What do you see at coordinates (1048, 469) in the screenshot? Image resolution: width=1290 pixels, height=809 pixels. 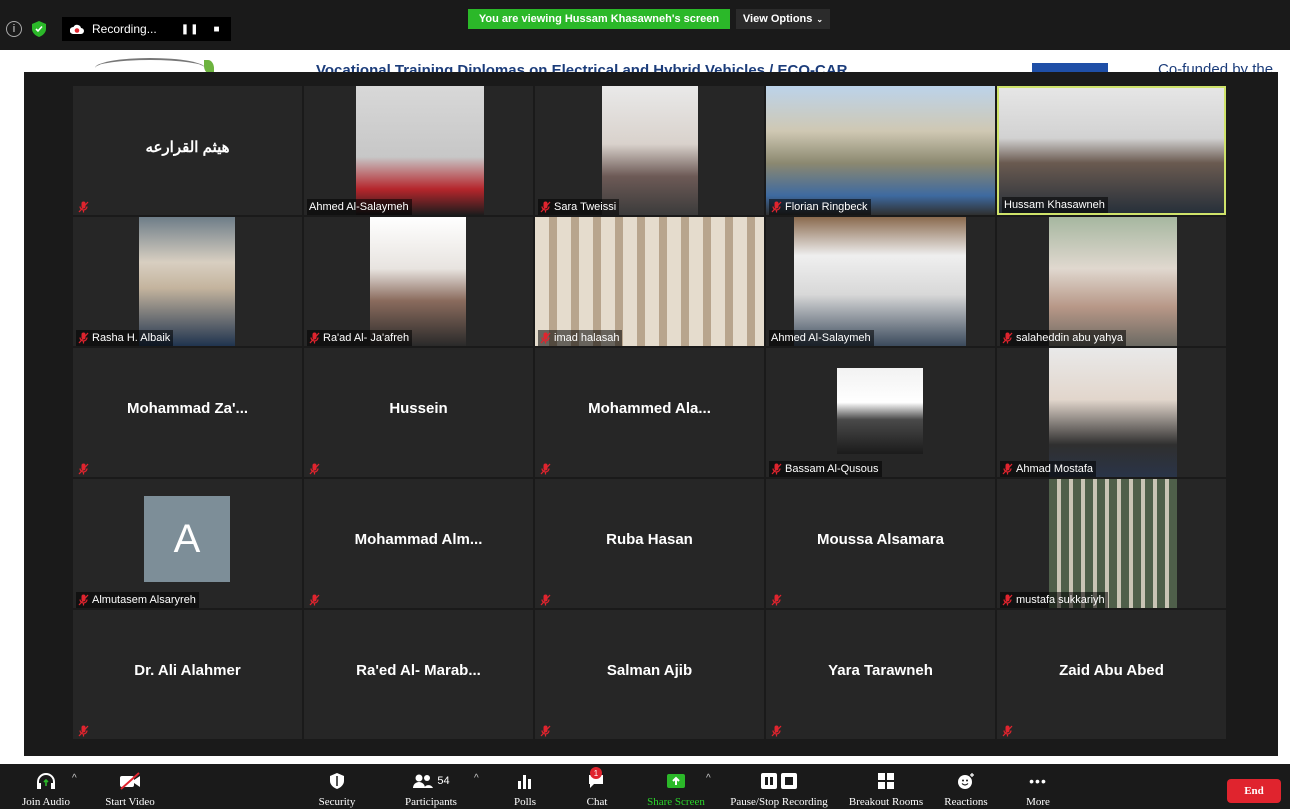 I see `participant-name-label: Ahmad Mostafa` at bounding box center [1048, 469].